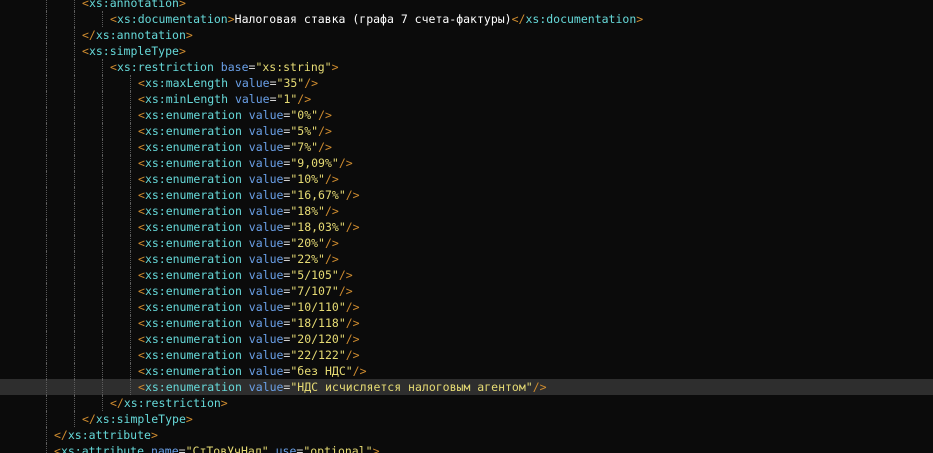 Image resolution: width=933 pixels, height=453 pixels. What do you see at coordinates (466, 99) in the screenshot?
I see `code-line: <xs:minLength value="1"/>` at bounding box center [466, 99].